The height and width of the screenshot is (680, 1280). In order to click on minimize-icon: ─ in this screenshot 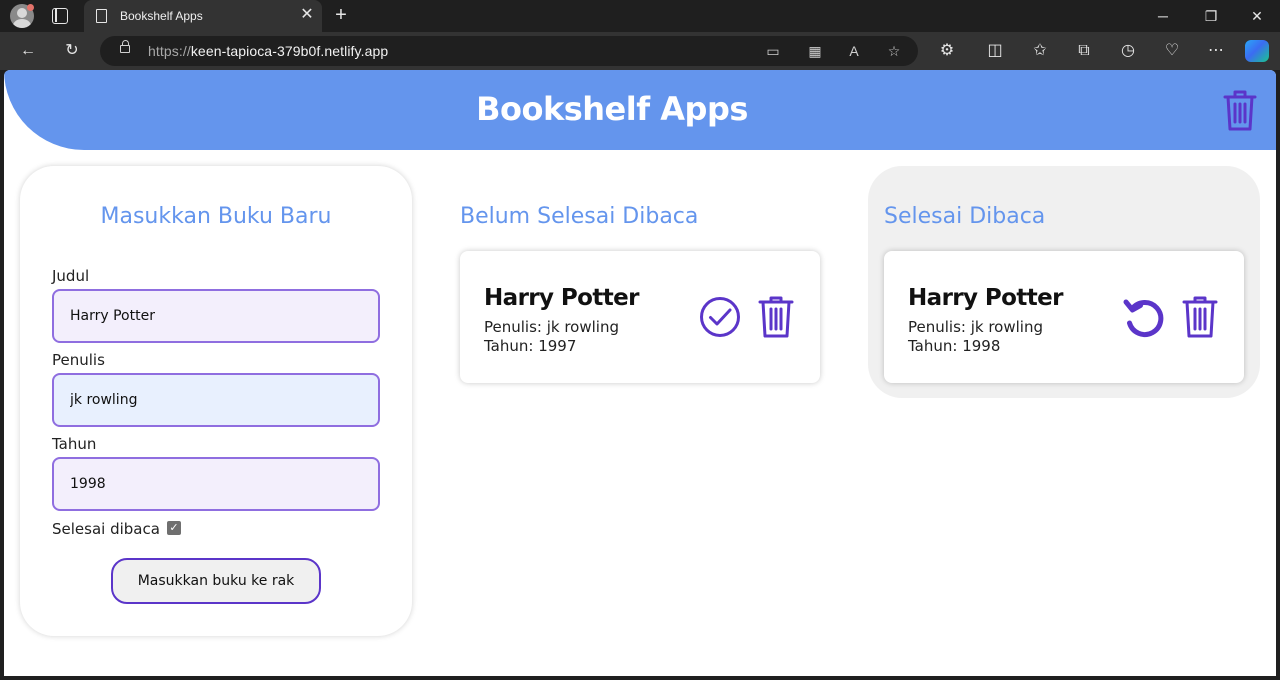, I will do `click(1163, 16)`.